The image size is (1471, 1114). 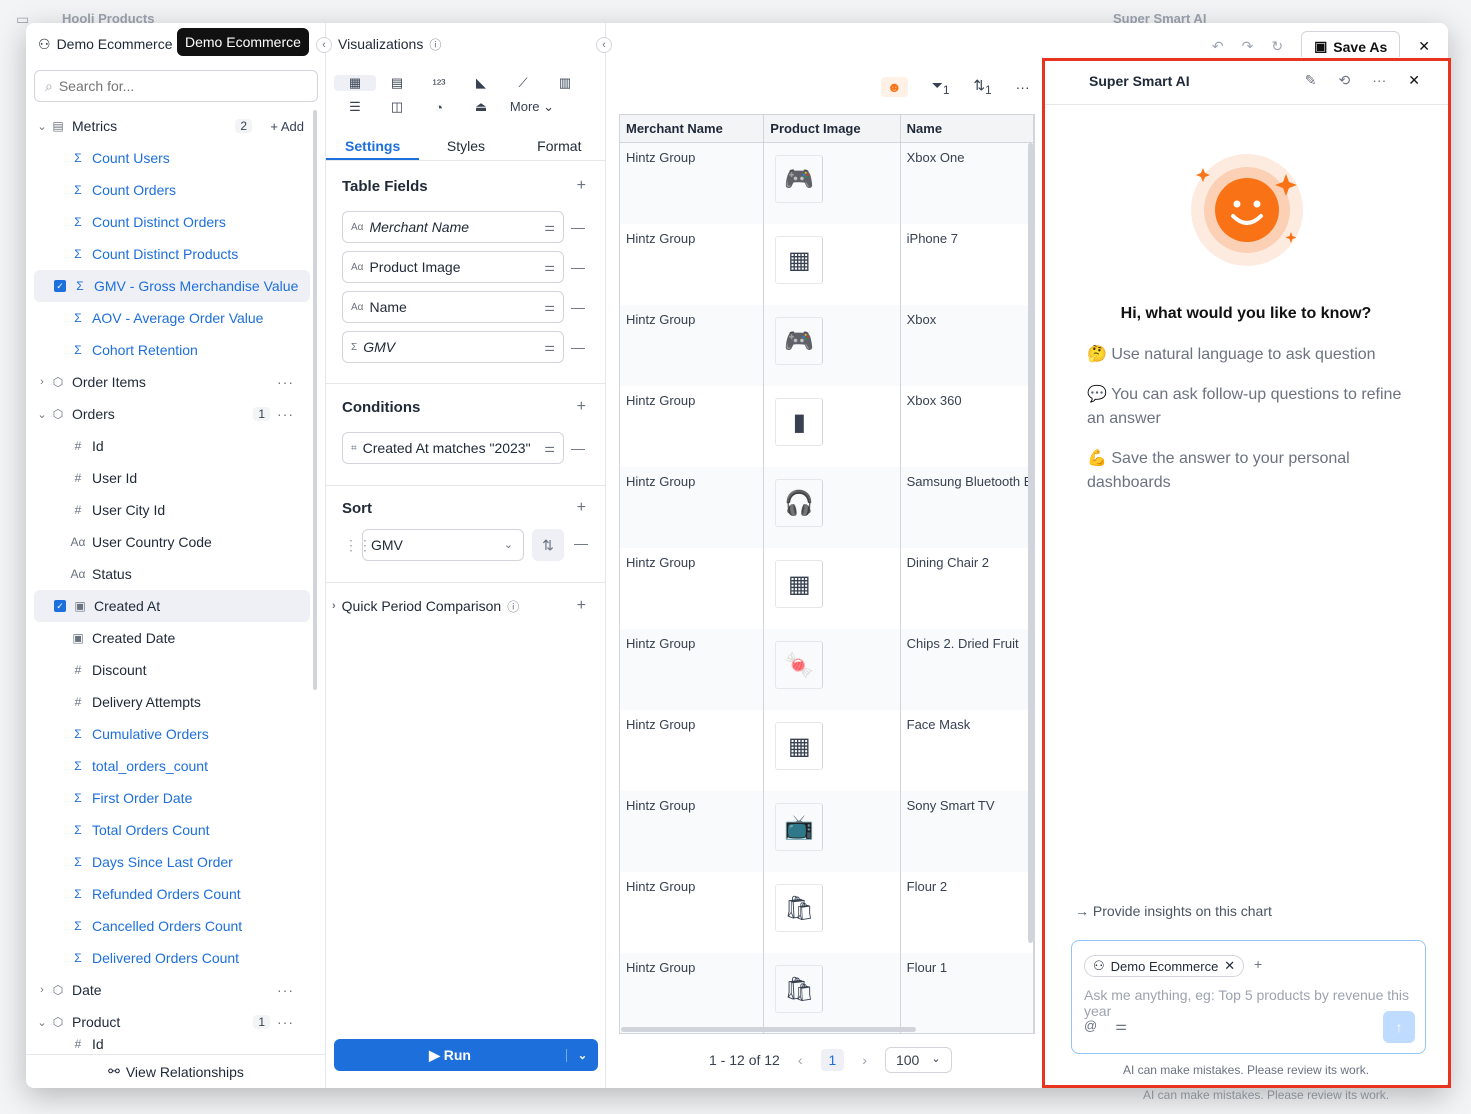 What do you see at coordinates (967, 128) in the screenshot?
I see `column-header: Name` at bounding box center [967, 128].